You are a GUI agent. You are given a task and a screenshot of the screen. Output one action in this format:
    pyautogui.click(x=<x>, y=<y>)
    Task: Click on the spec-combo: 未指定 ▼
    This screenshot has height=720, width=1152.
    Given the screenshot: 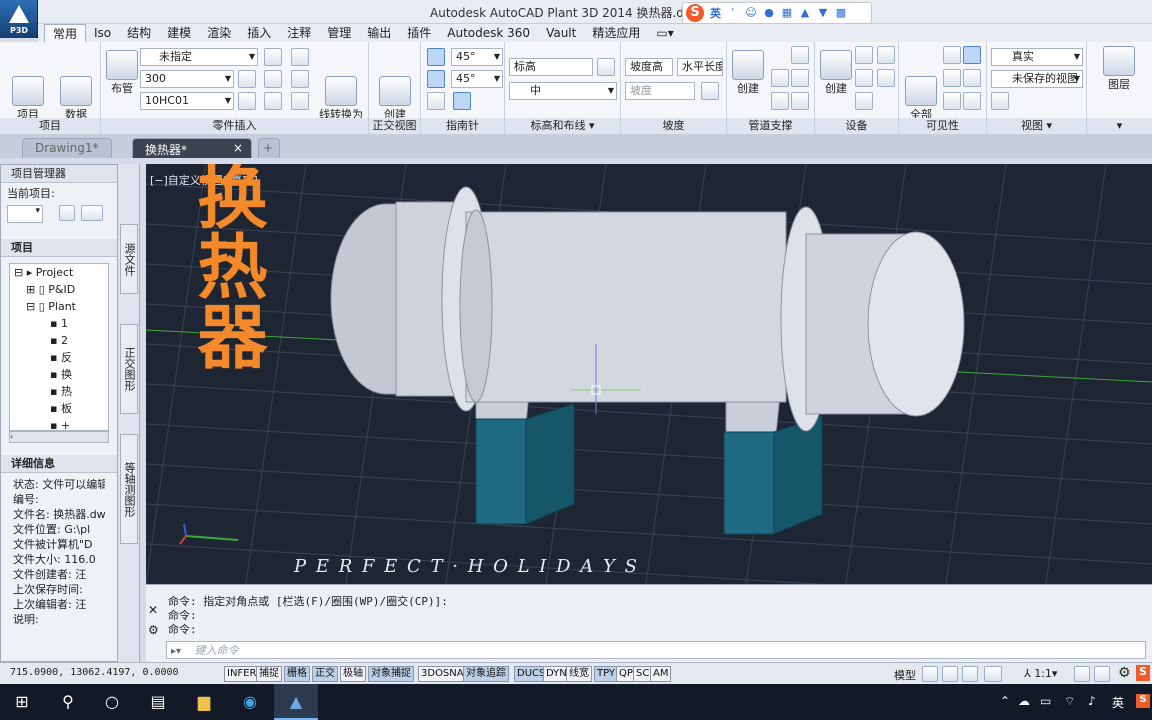 What is the action you would take?
    pyautogui.click(x=199, y=57)
    